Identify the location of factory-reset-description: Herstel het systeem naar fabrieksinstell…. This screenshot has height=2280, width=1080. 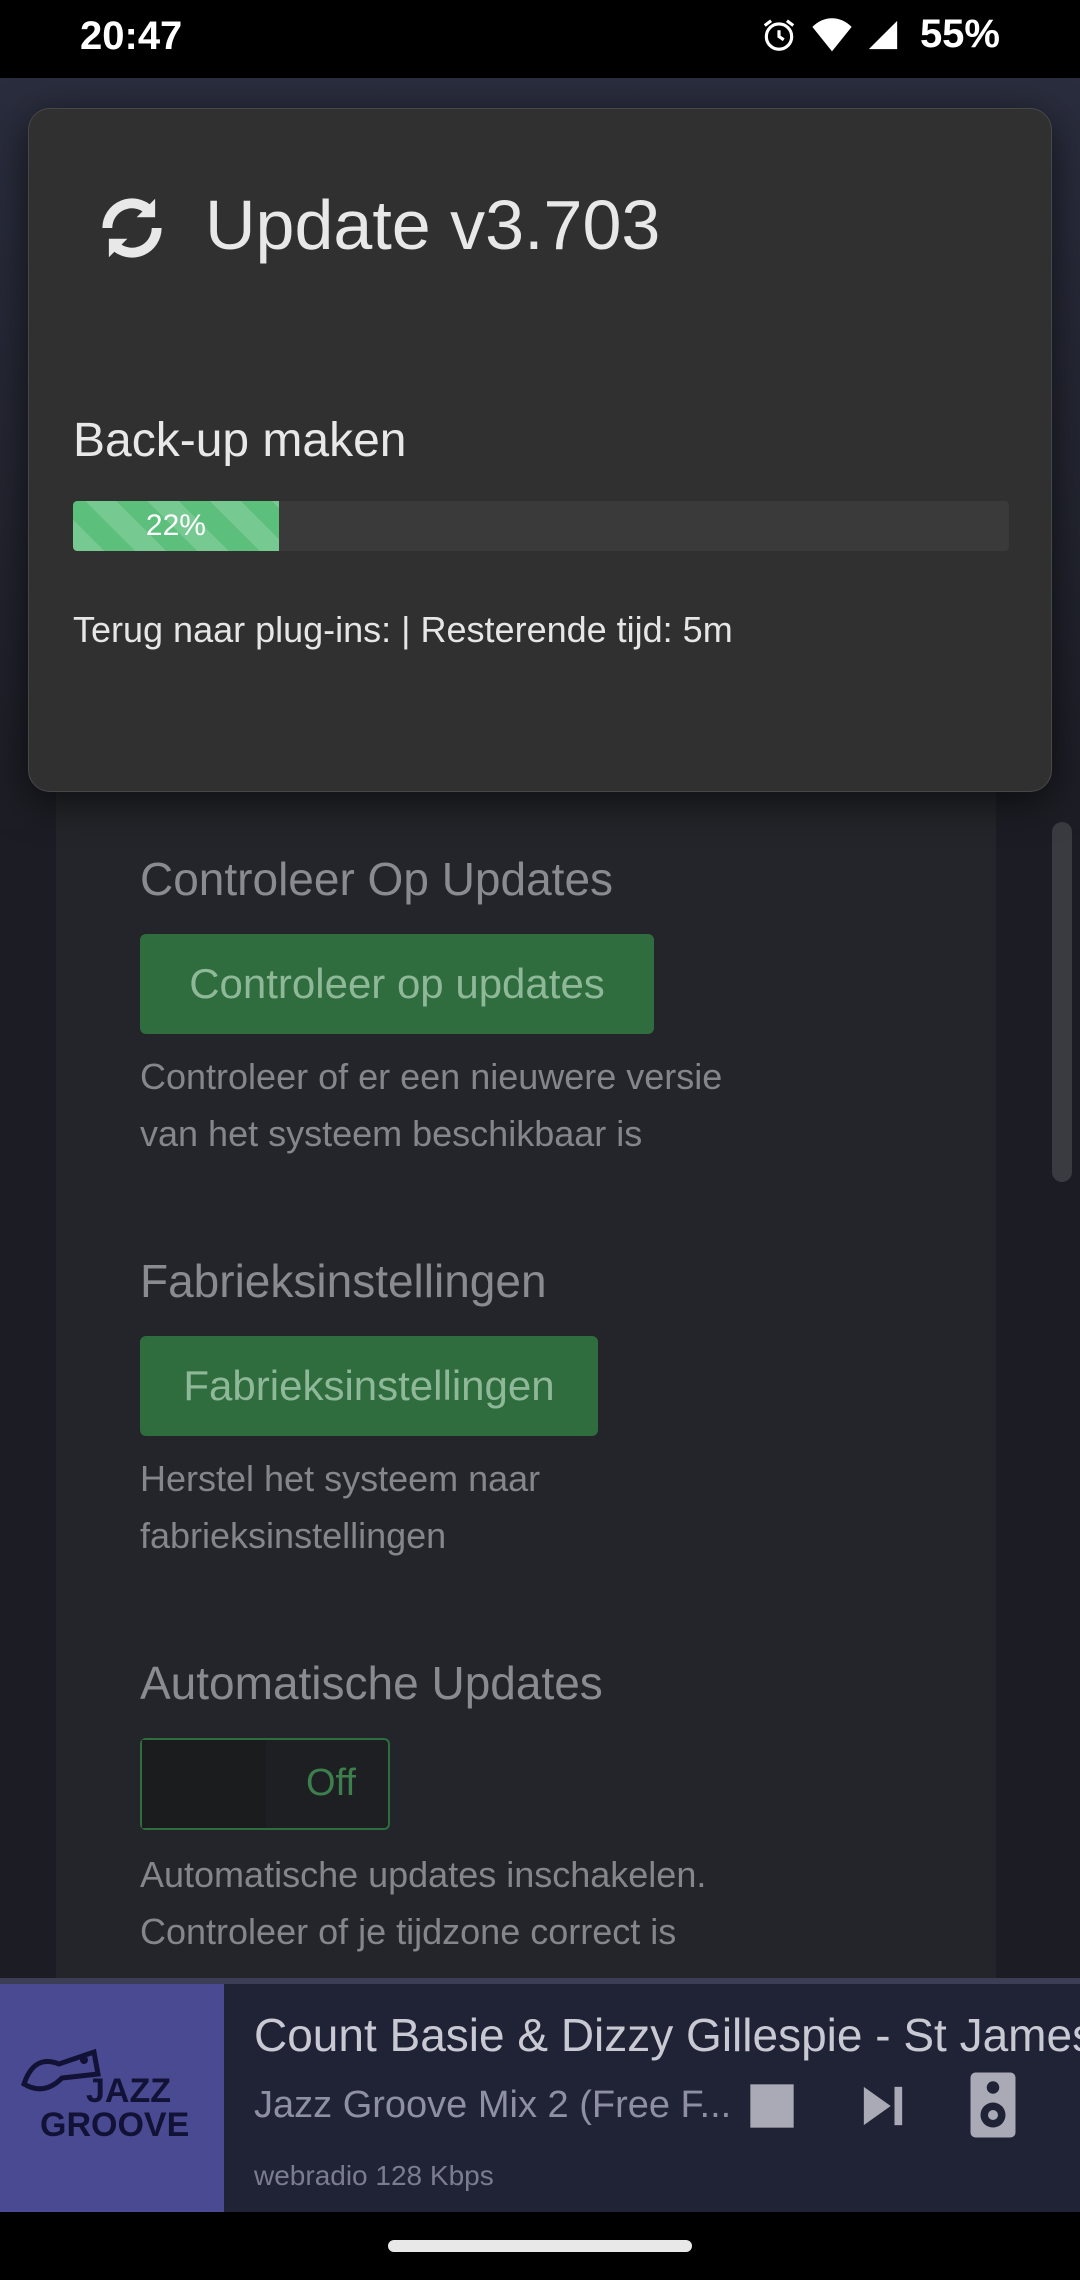
(340, 1507).